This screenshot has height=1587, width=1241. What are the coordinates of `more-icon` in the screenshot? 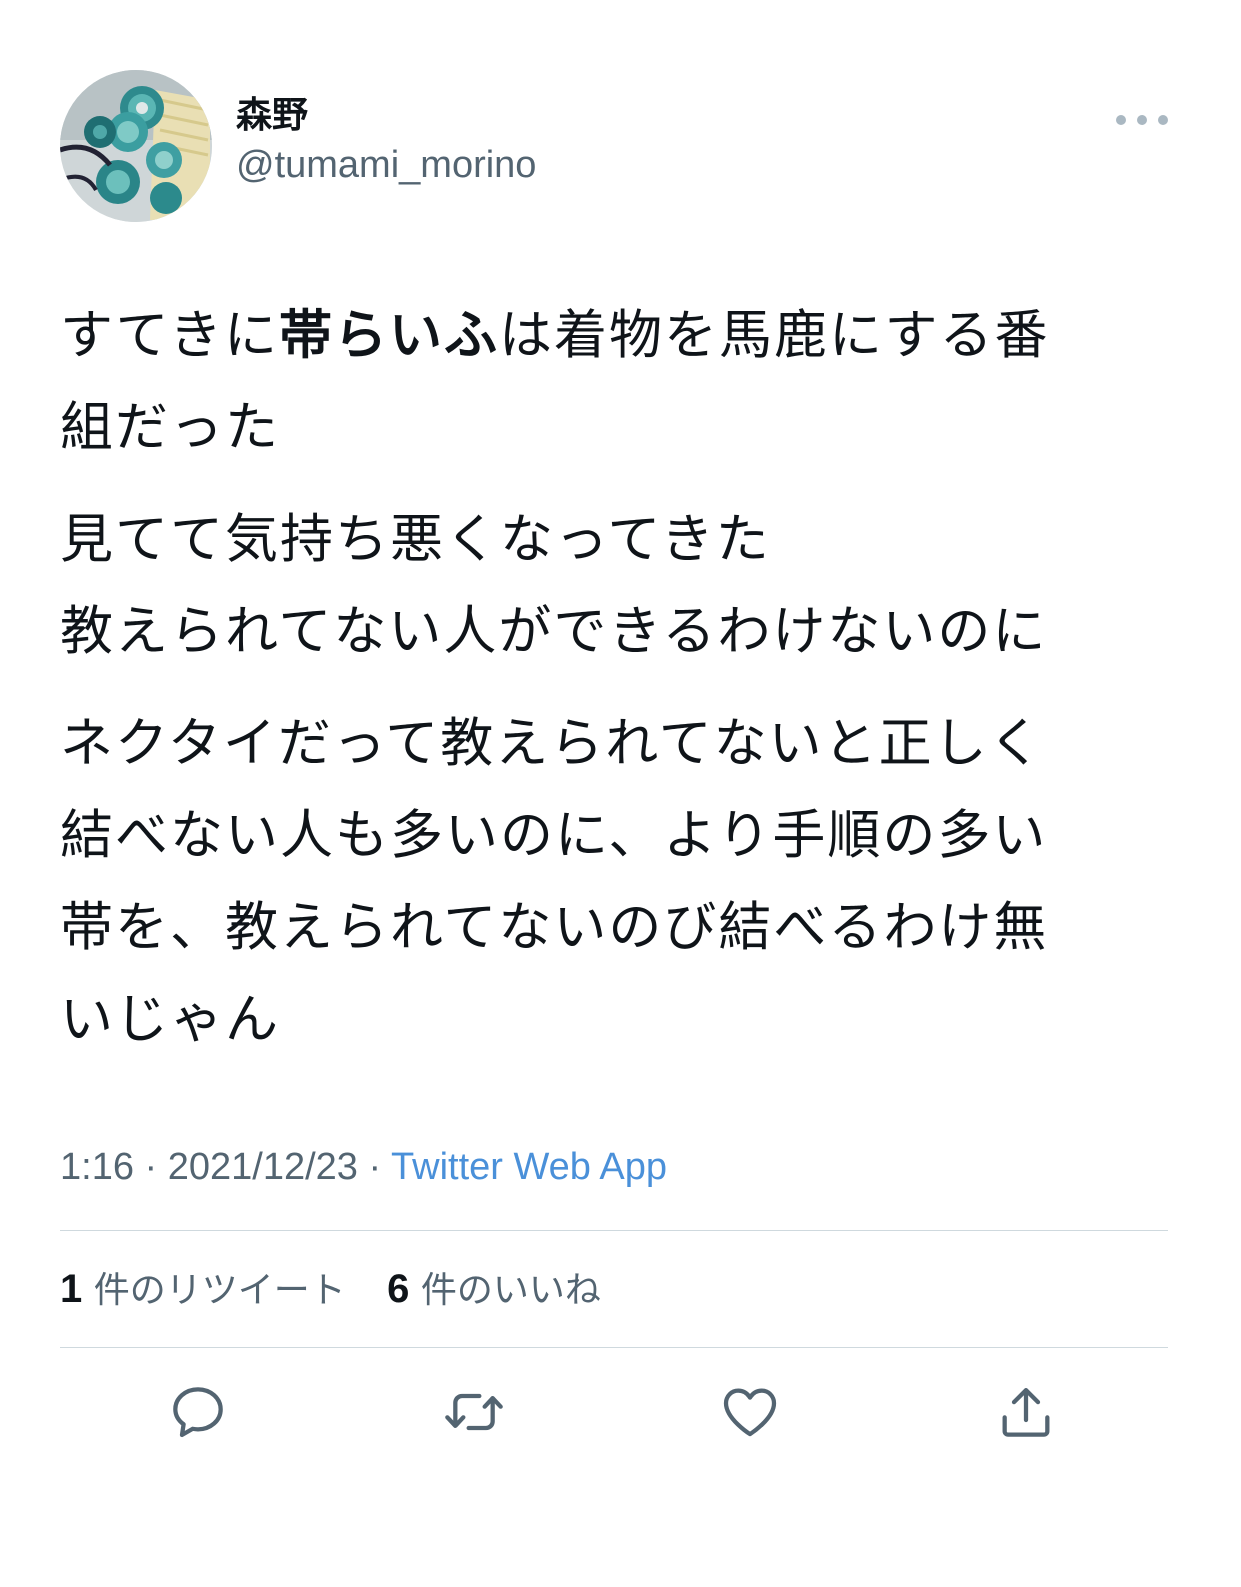 It's located at (1142, 119).